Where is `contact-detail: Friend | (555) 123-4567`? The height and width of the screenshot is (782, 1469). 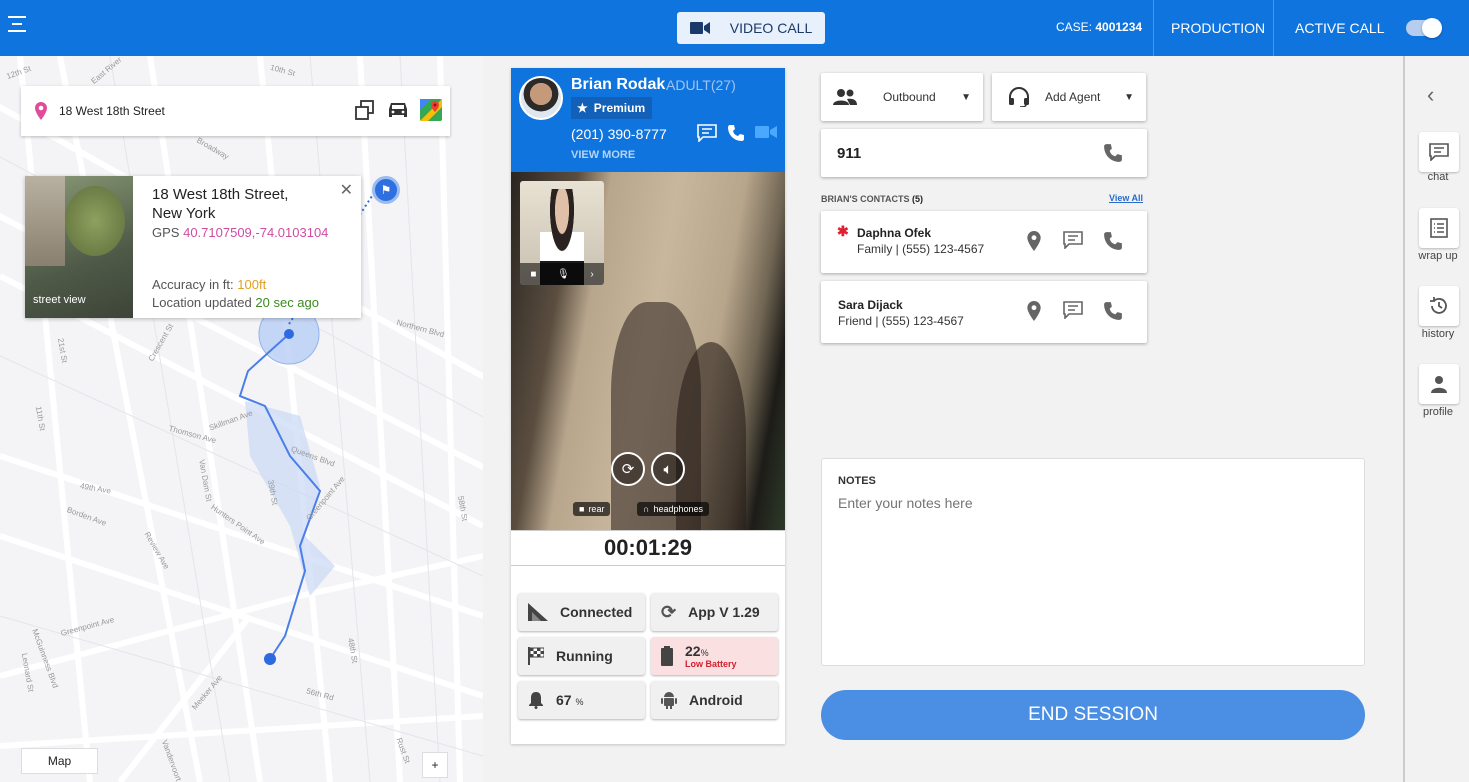
contact-detail: Friend | (555) 123-4567 is located at coordinates (901, 321).